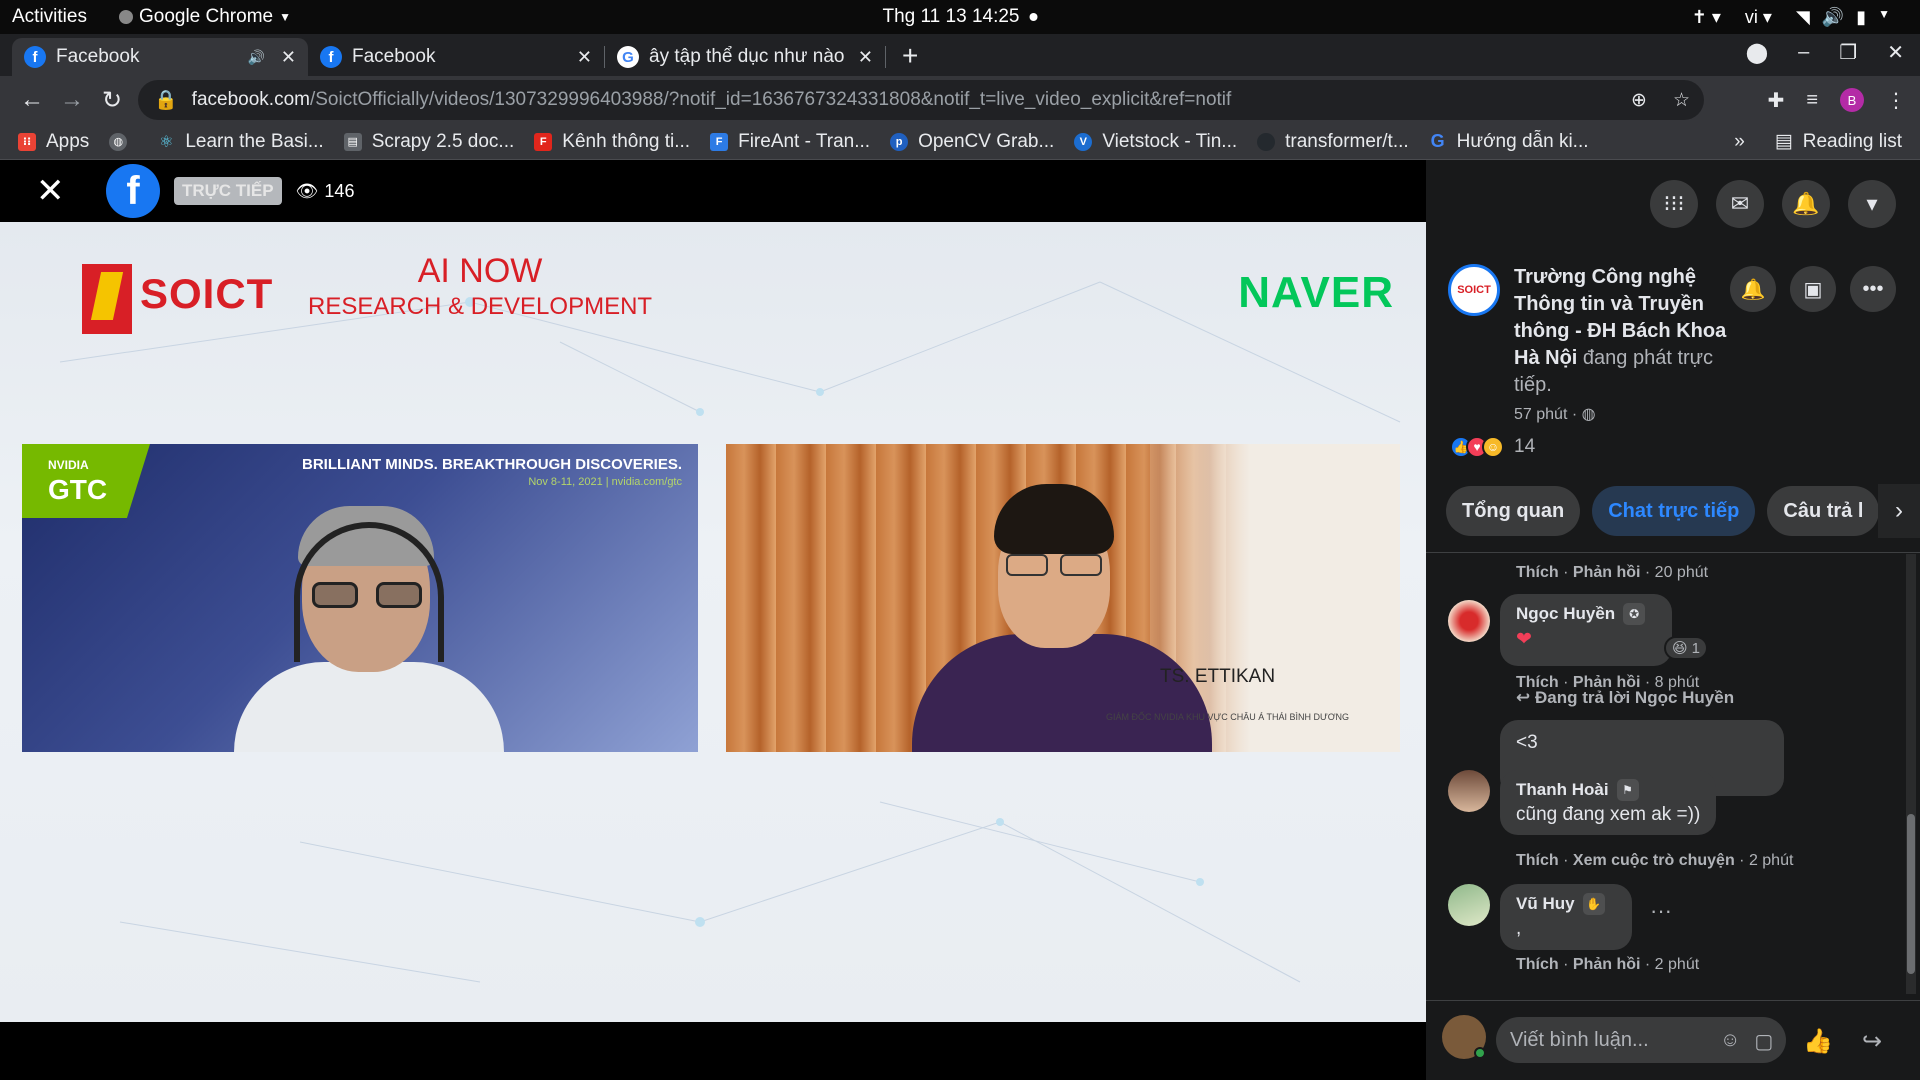 This screenshot has width=1920, height=1080. What do you see at coordinates (1872, 204) in the screenshot?
I see `account-dropdown-icon: ▾` at bounding box center [1872, 204].